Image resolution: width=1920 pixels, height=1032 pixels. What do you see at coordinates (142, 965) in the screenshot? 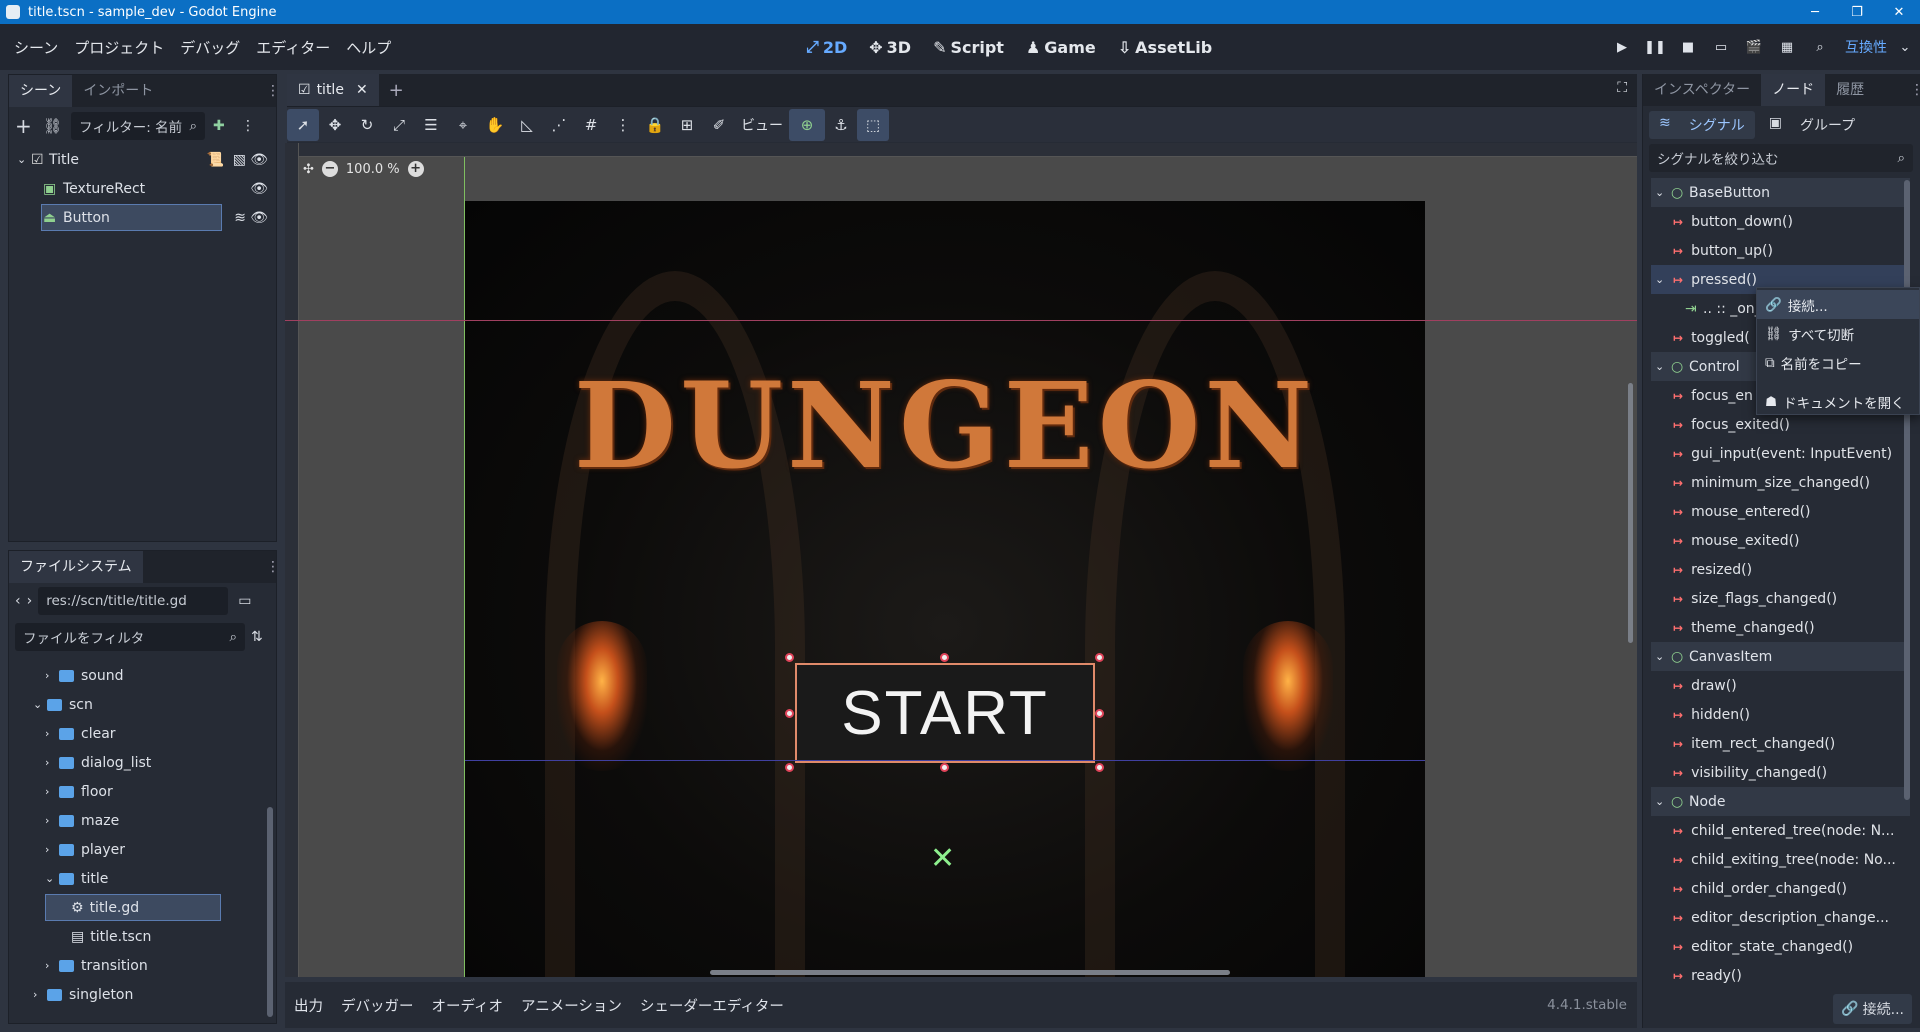
I see `file-tree-item: › transition` at bounding box center [142, 965].